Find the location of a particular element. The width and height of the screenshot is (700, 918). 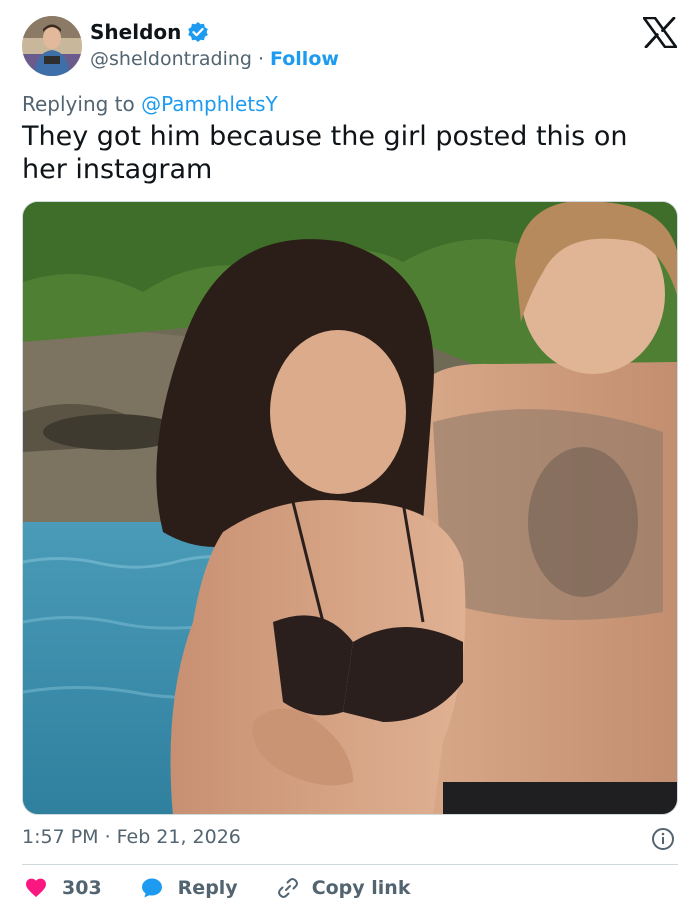

info-icon is located at coordinates (663, 839).